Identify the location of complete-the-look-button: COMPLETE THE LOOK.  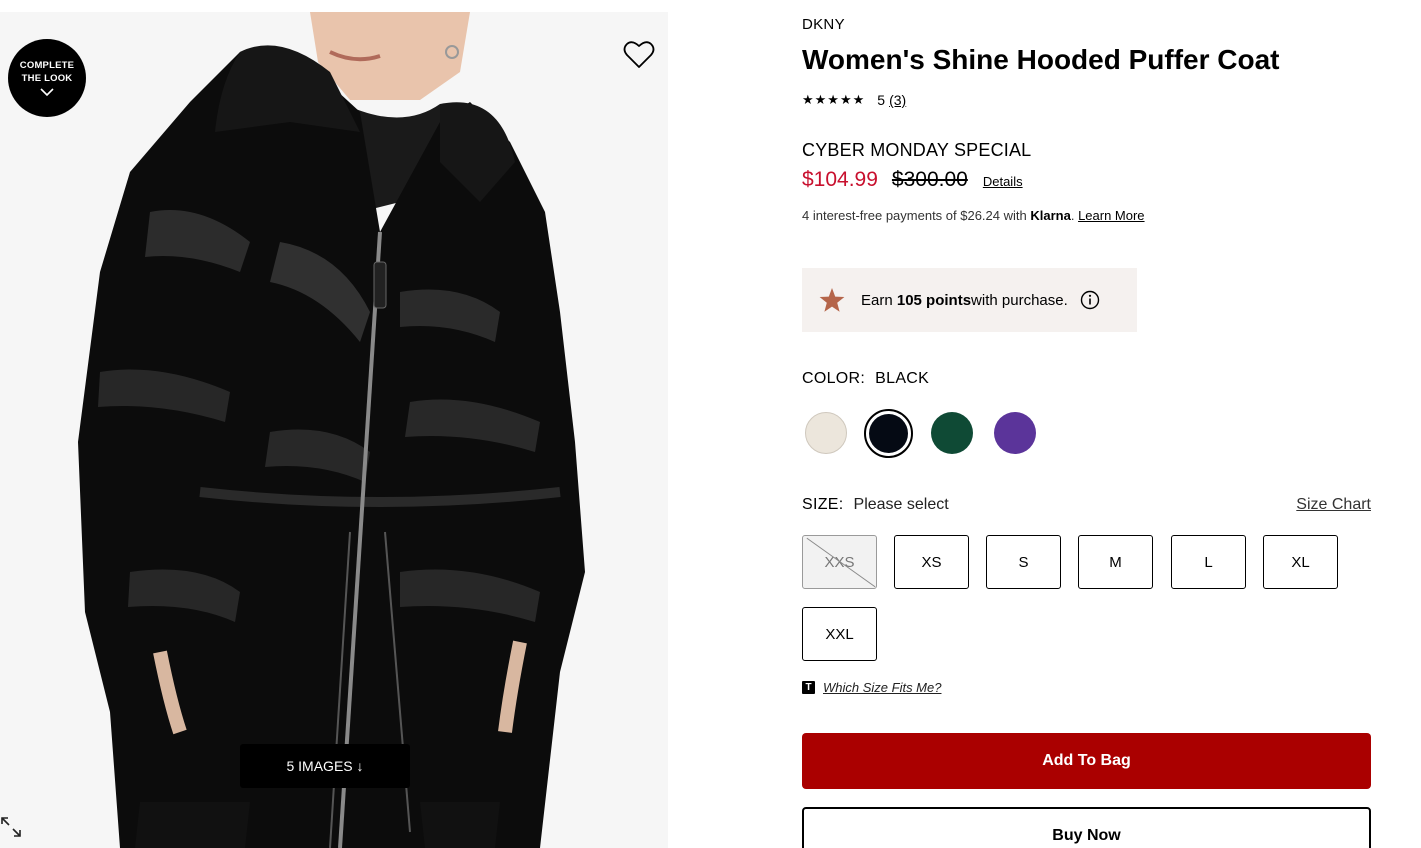
(47, 78).